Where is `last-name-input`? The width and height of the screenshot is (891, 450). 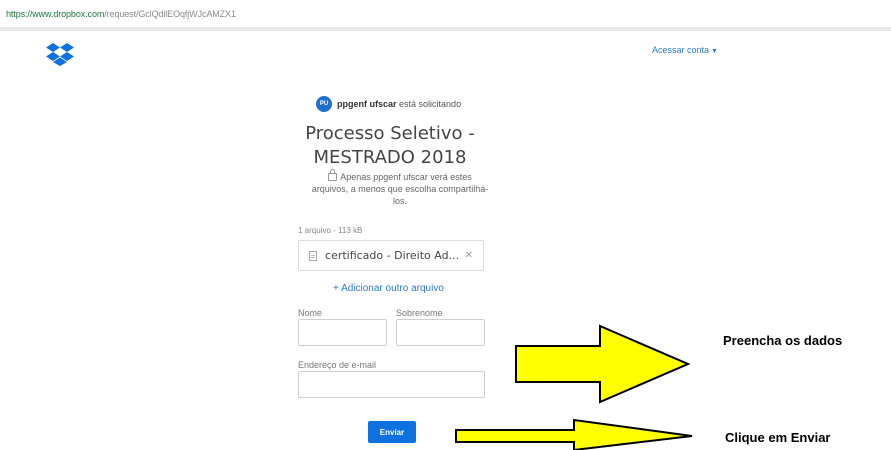 last-name-input is located at coordinates (440, 332).